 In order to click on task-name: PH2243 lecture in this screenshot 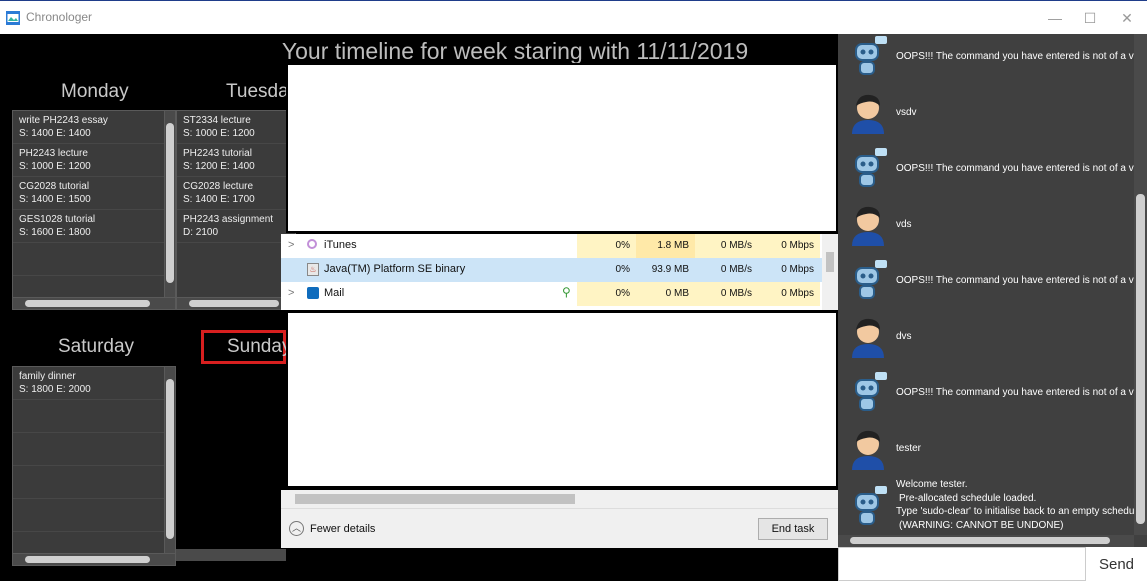, I will do `click(53, 153)`.